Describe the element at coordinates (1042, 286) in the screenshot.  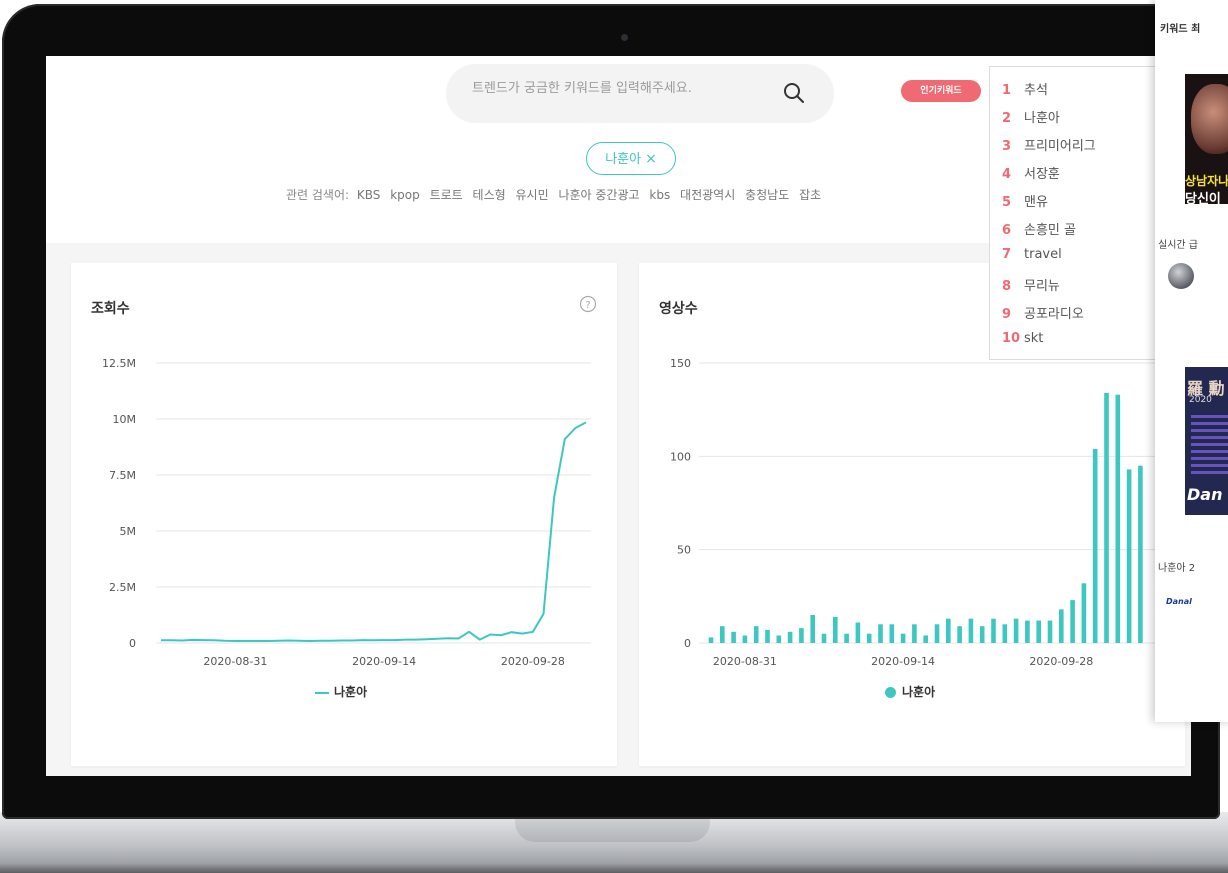
I see `rank-label: 무리뉴` at that location.